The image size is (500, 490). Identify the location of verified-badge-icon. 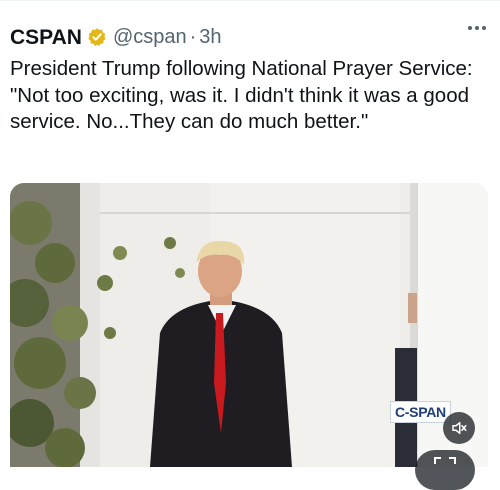
(97, 37).